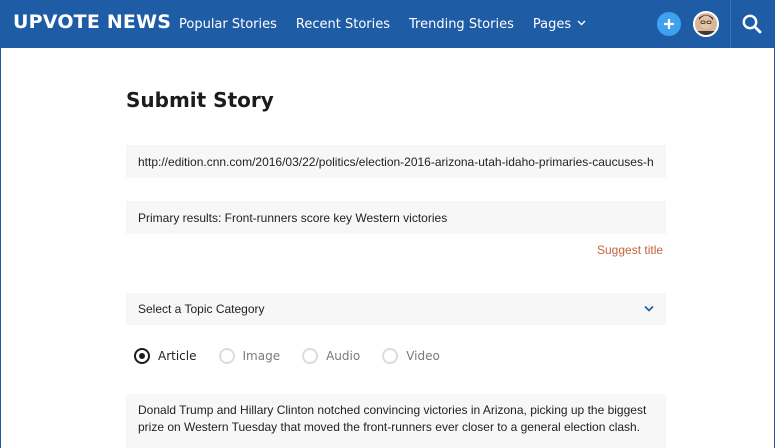  I want to click on nav-pages-dropdown: Pages, so click(559, 24).